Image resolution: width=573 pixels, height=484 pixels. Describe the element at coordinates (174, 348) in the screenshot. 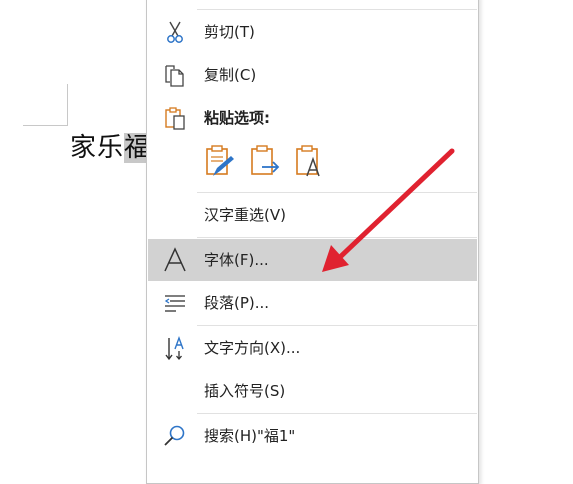

I see `text-direction-icon` at that location.